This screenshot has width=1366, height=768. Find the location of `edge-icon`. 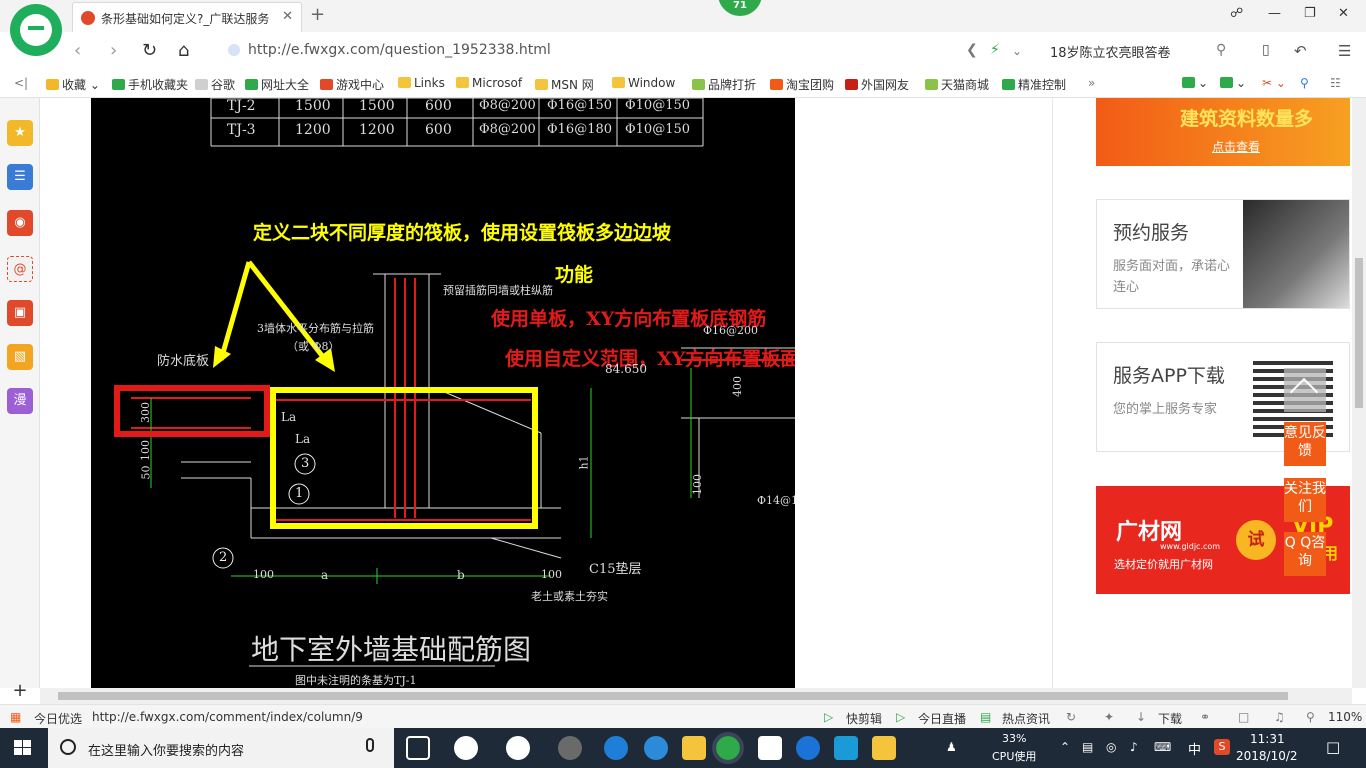

edge-icon is located at coordinates (616, 748).